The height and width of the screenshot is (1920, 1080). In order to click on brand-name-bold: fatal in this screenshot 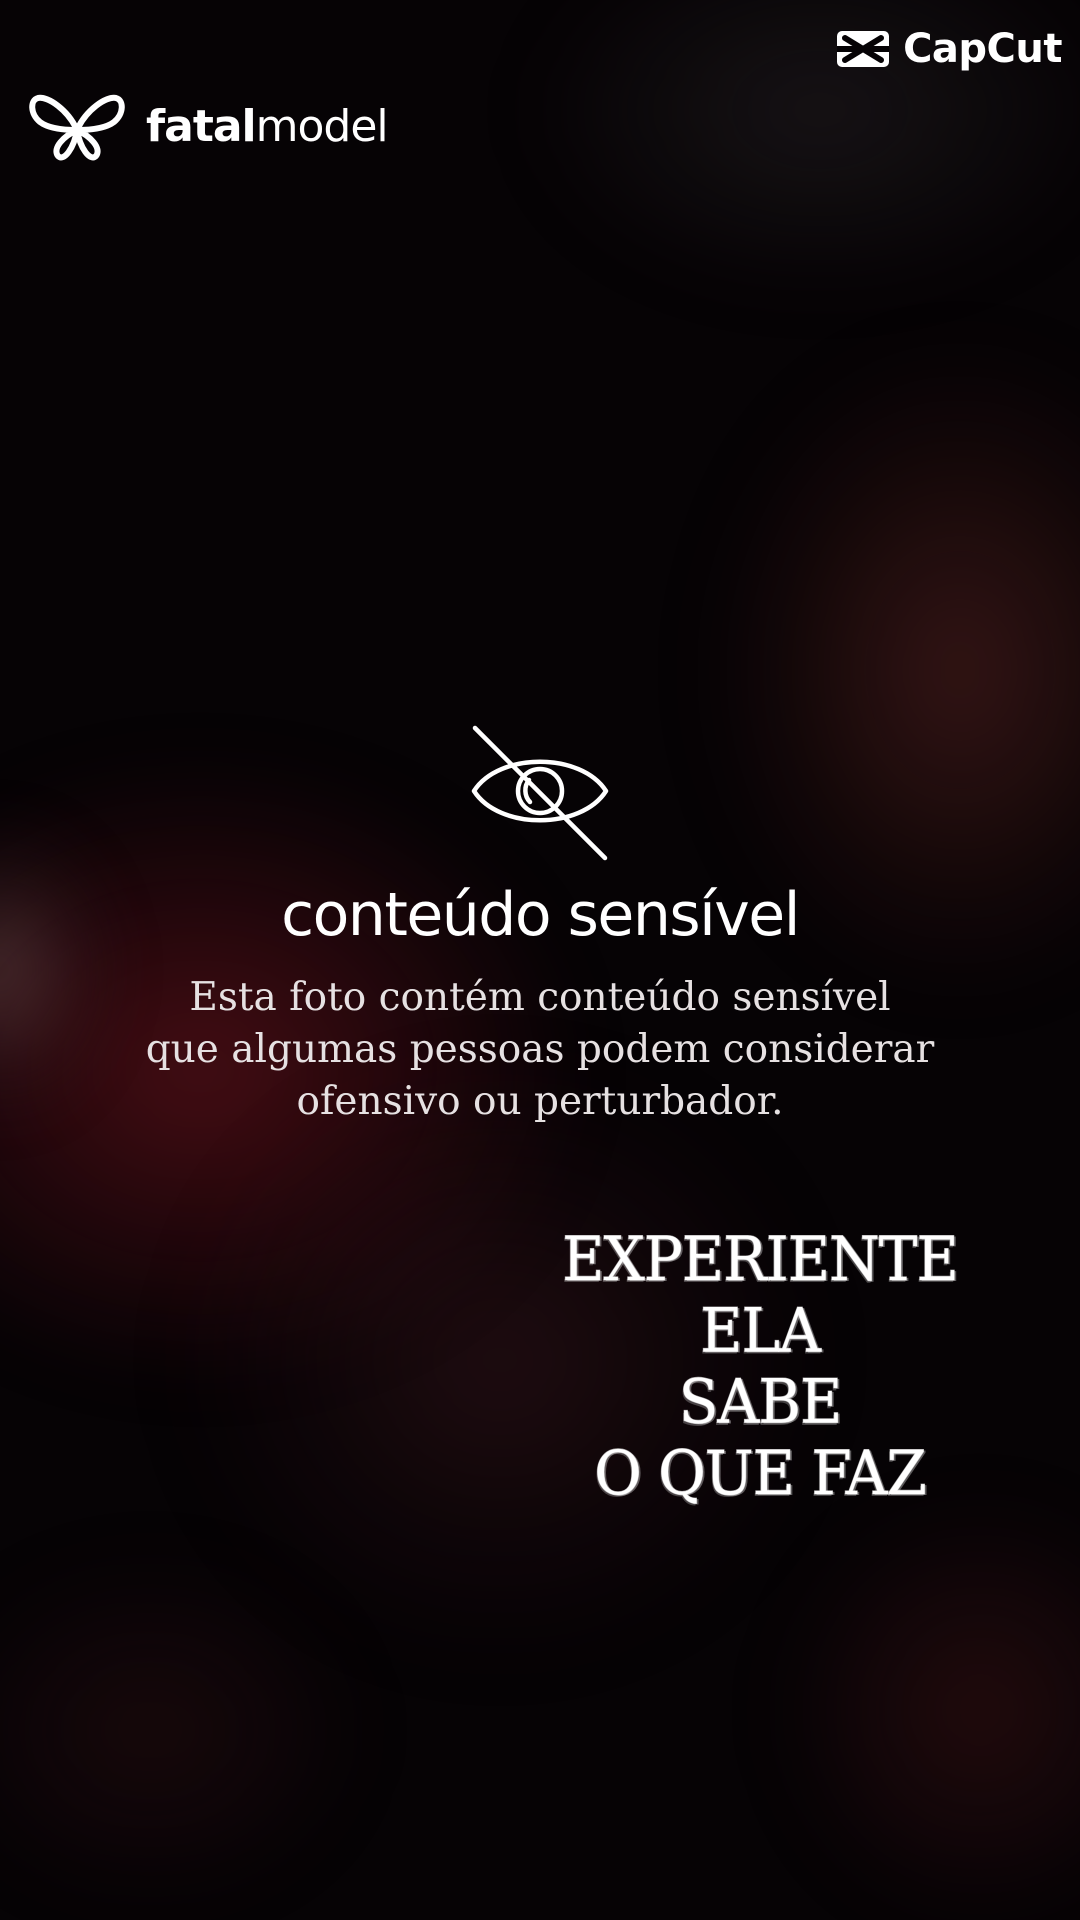, I will do `click(201, 126)`.